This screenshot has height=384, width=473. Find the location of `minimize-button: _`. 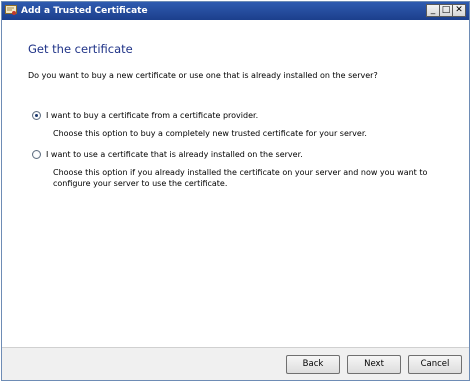

minimize-button: _ is located at coordinates (433, 10).